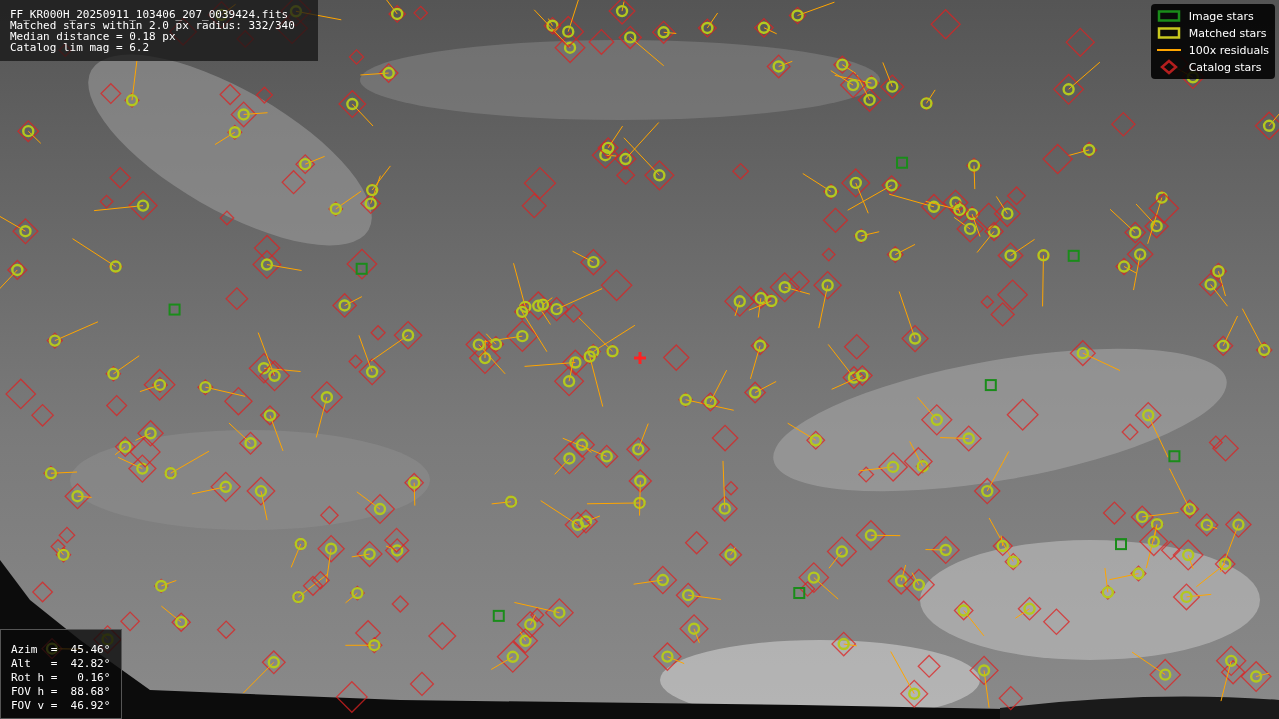  I want to click on info-text: FF_KR000H_20250911_103406_207_0039424.fits, so click(150, 14).